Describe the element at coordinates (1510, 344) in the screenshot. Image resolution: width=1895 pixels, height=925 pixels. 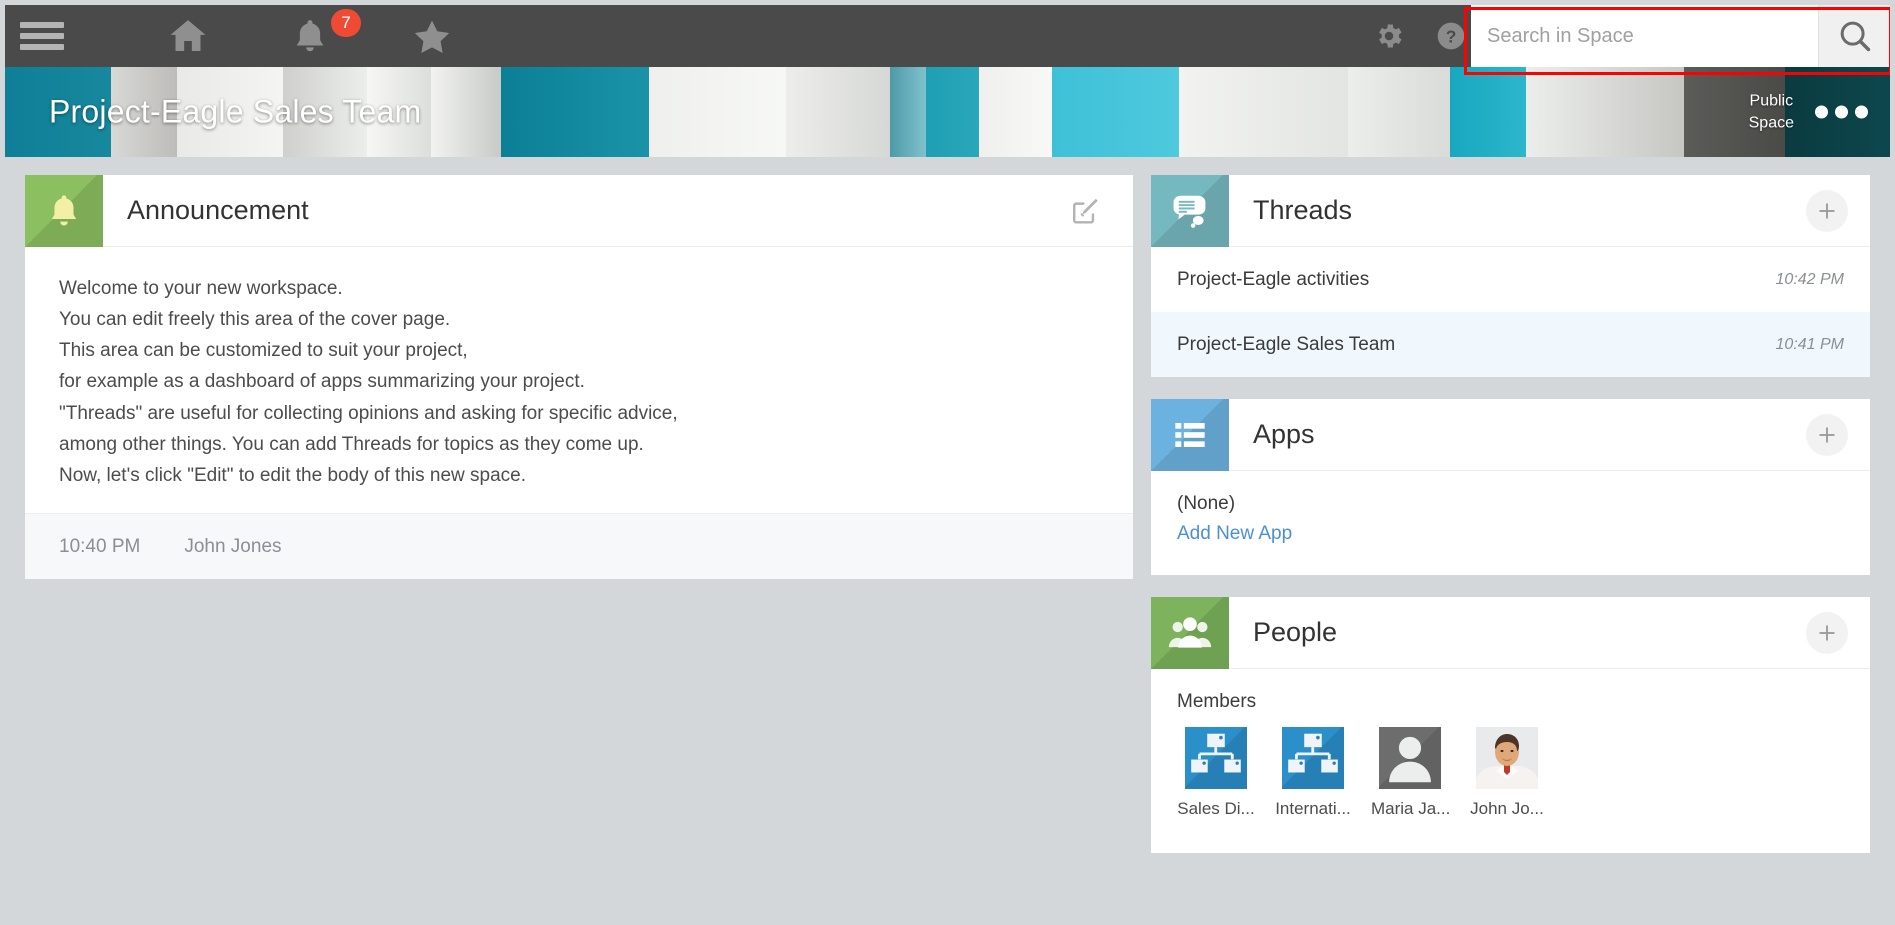
I see `thread-row: Project-Eagle Sales Team 10:41 PM` at that location.